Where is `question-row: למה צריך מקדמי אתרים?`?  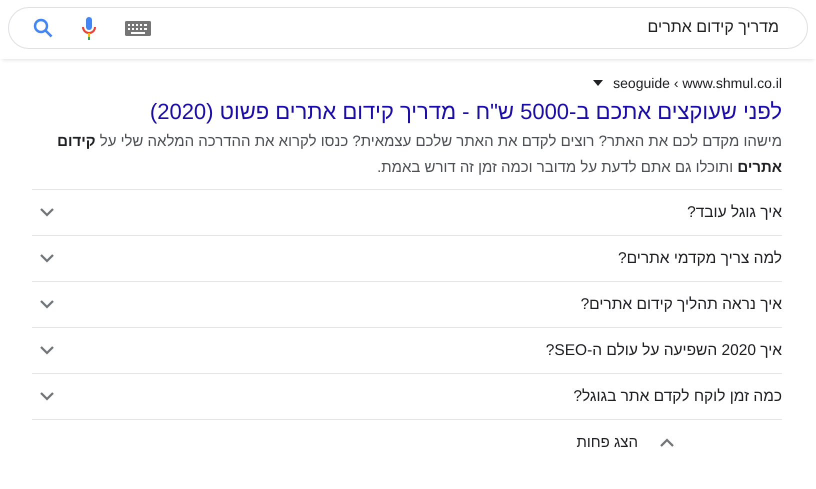 question-row: למה צריך מקדמי אתרים? is located at coordinates (407, 259).